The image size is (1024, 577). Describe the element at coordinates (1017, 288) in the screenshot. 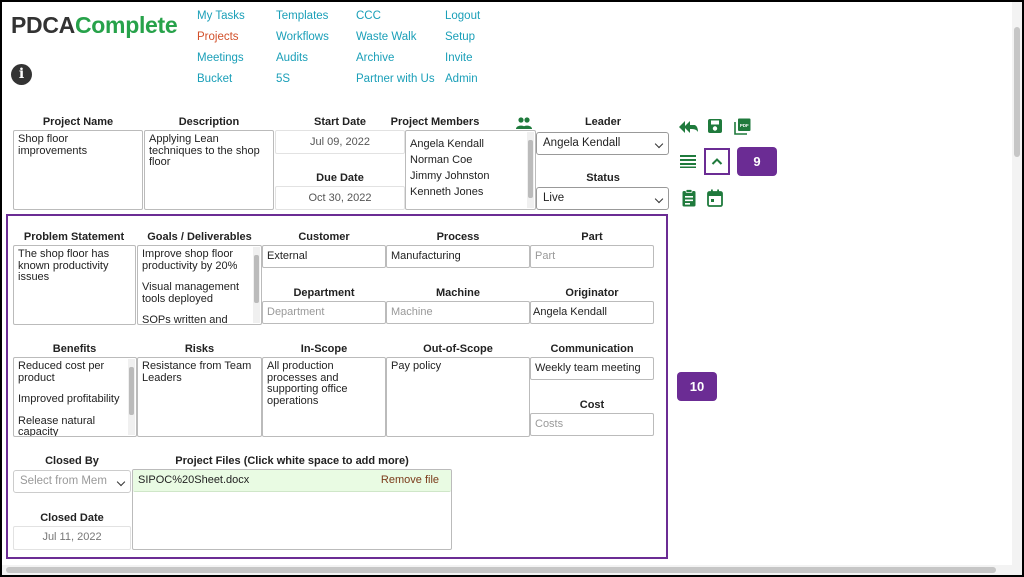

I see `page-vertical-scrollbar` at that location.